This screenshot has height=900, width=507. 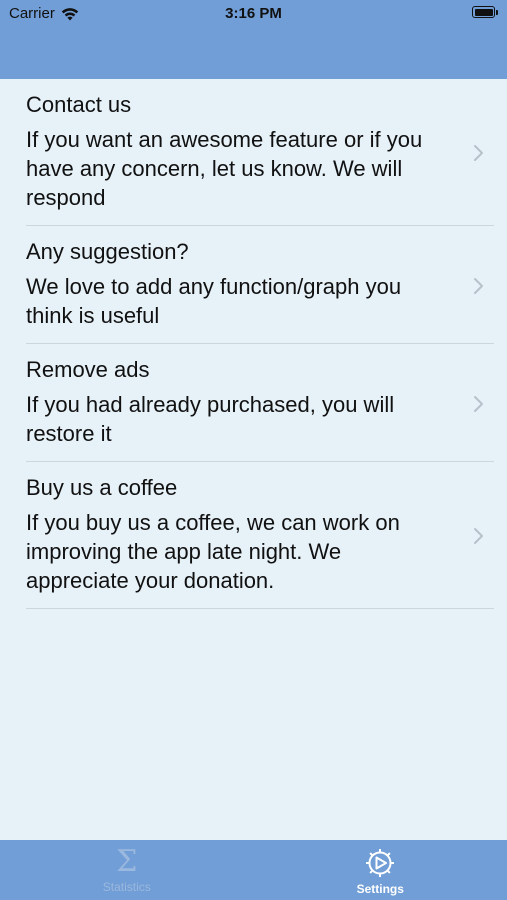 I want to click on list-item-title: Contact us, so click(x=79, y=104).